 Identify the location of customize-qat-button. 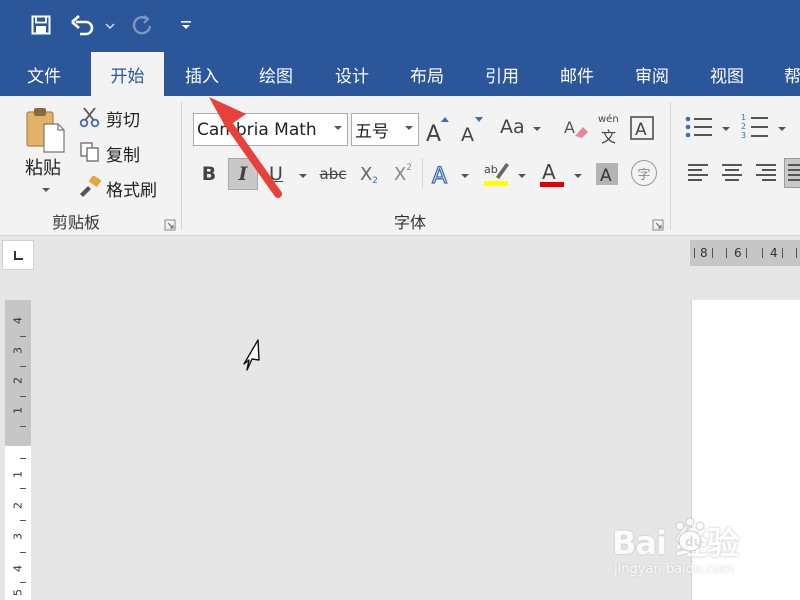
(186, 25).